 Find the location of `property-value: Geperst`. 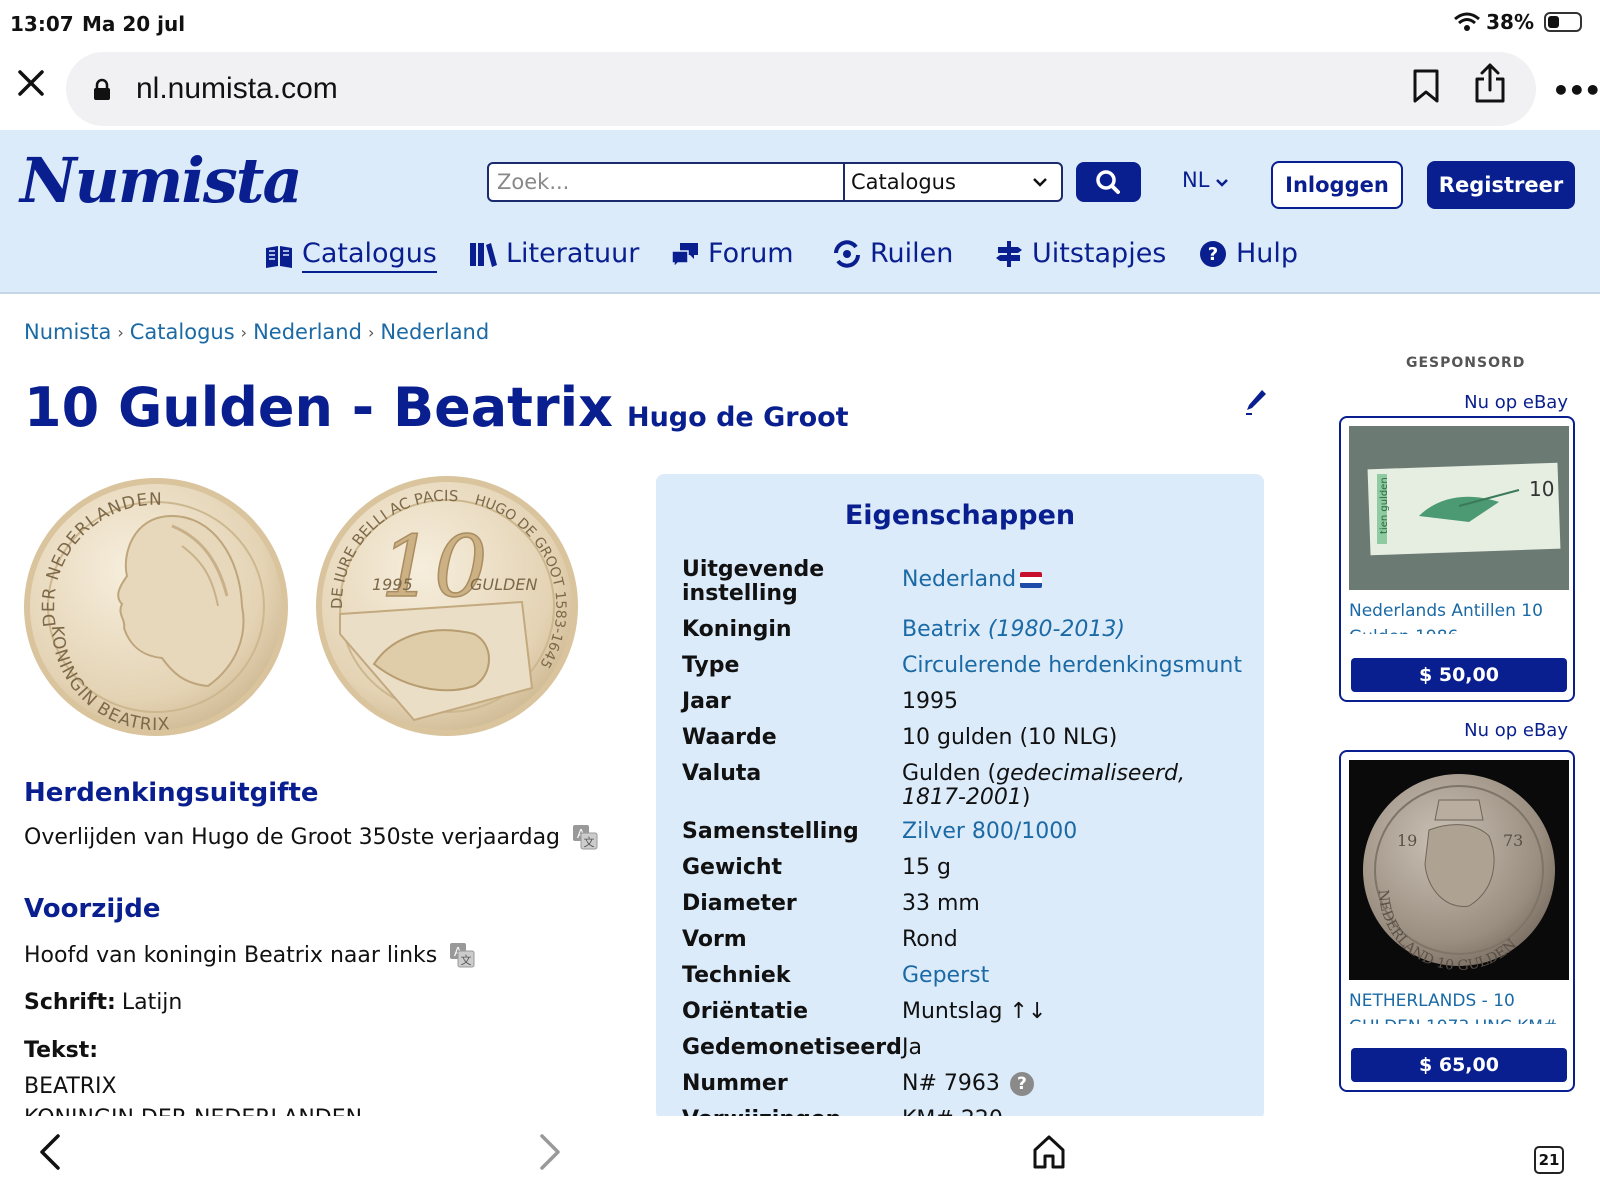

property-value: Geperst is located at coordinates (1072, 976).